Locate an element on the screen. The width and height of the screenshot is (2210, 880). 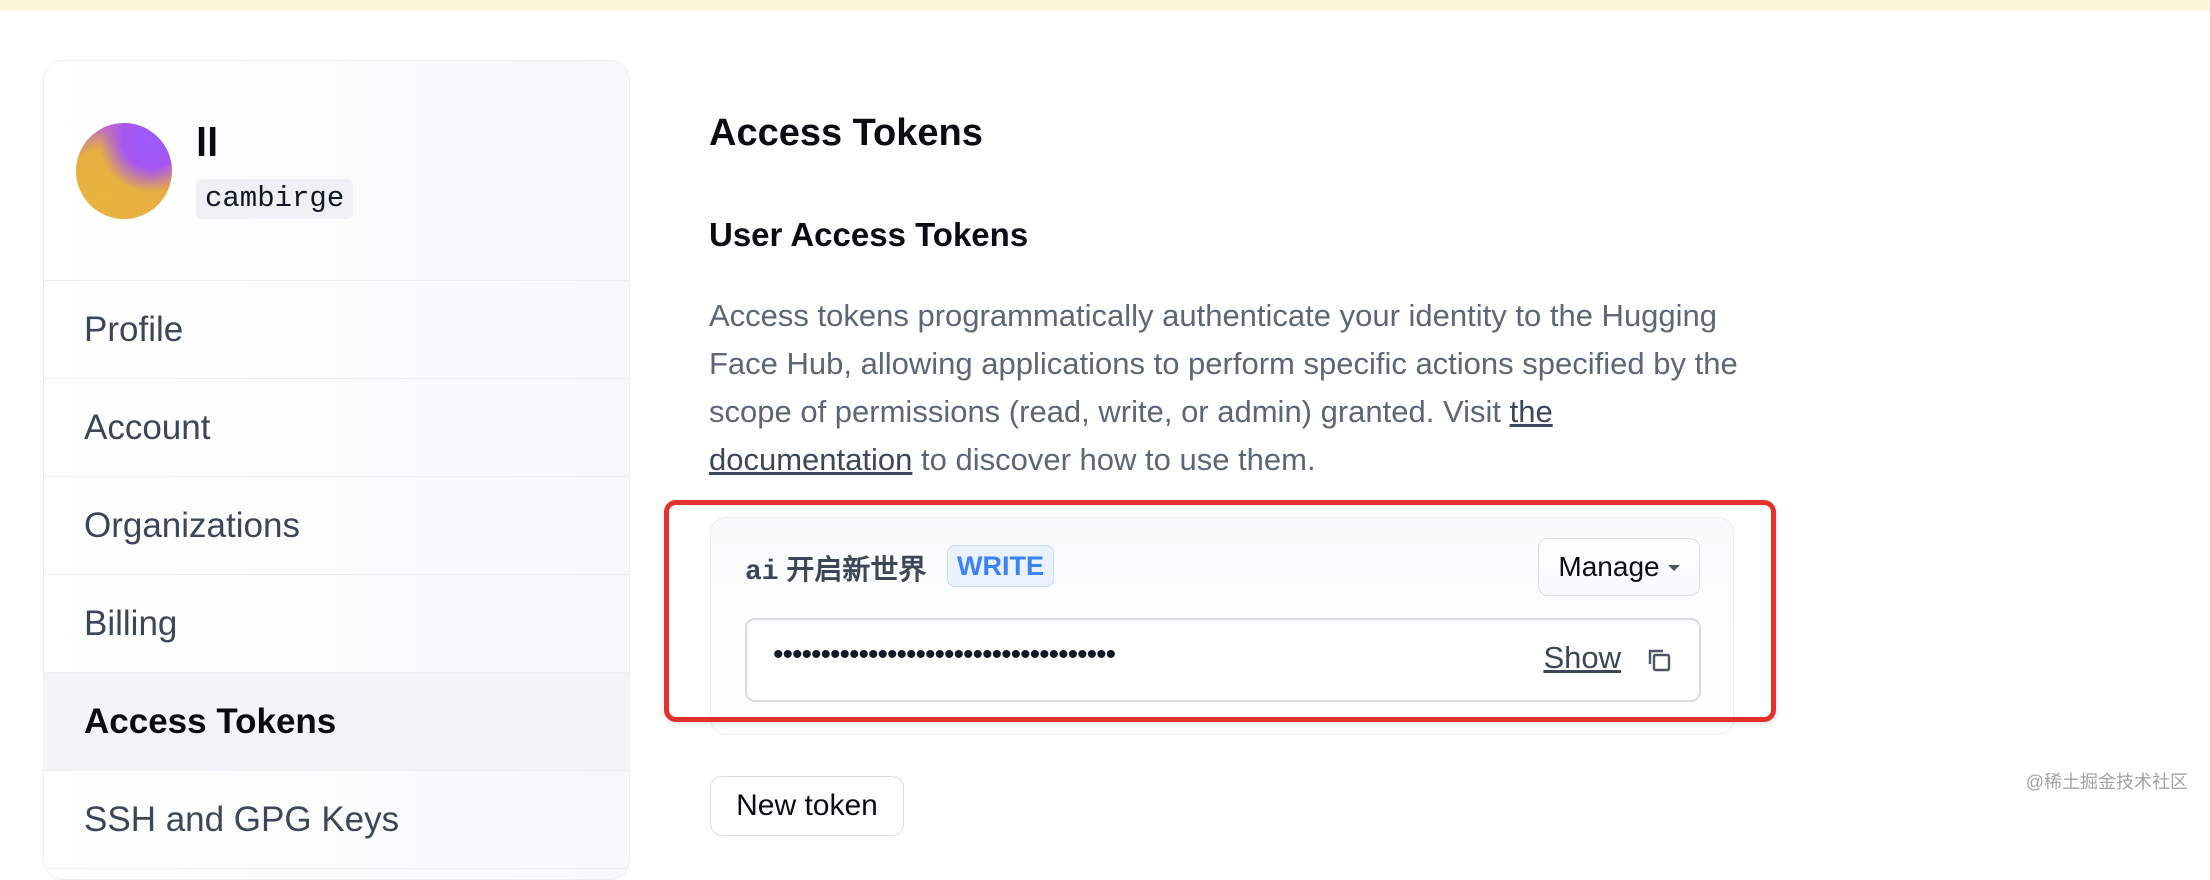
user-block: ll cambirge is located at coordinates (336, 171).